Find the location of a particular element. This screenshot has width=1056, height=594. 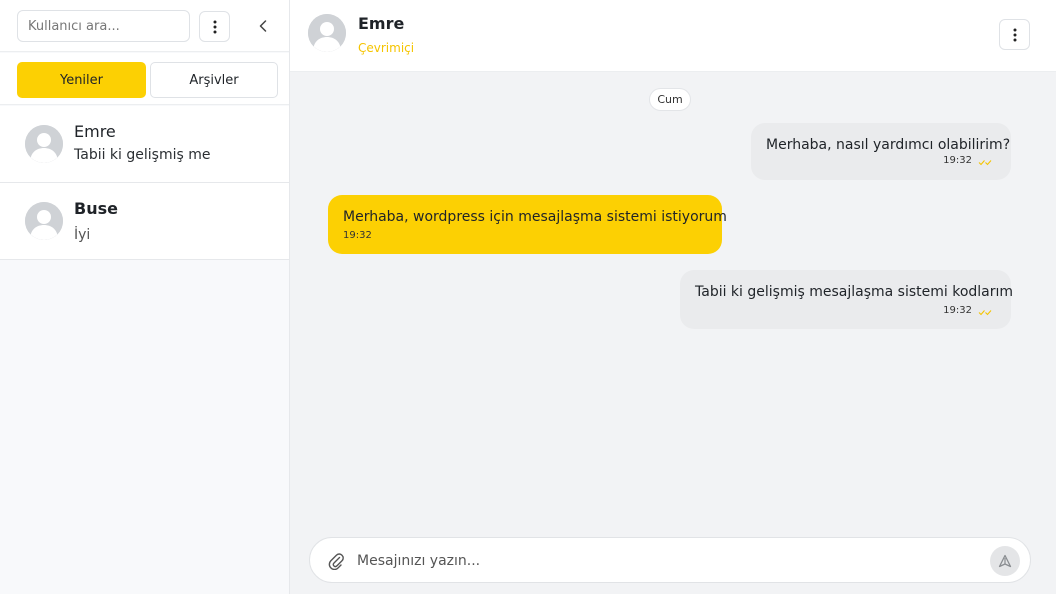

chat-header: Emre Çevrimiçi is located at coordinates (673, 36).